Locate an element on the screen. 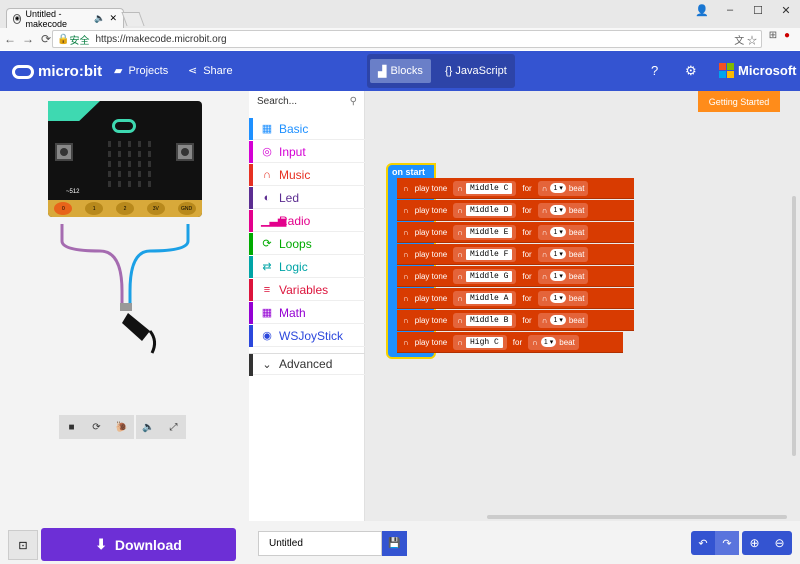 The height and width of the screenshot is (564, 800). search-icon: ⚲ is located at coordinates (353, 101).